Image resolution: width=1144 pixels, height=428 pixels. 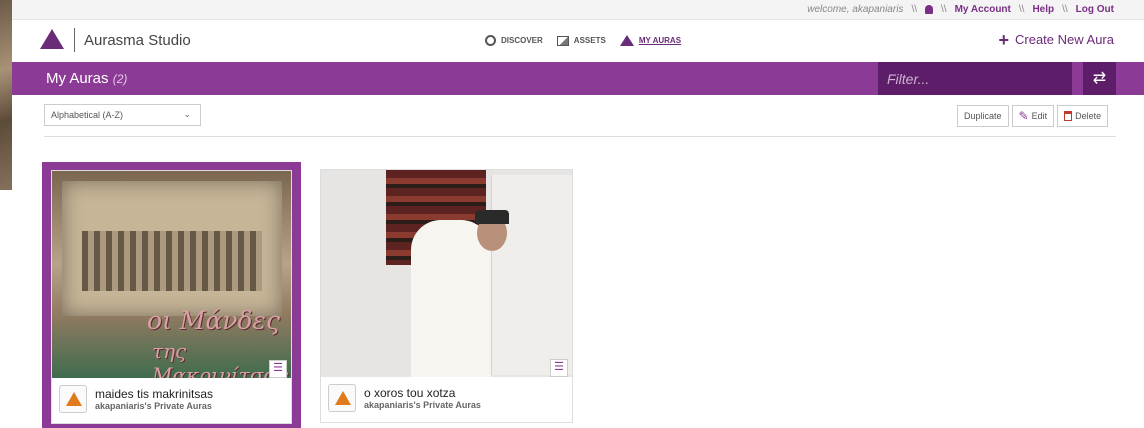 What do you see at coordinates (52, 39) in the screenshot?
I see `aurasma-logo-icon` at bounding box center [52, 39].